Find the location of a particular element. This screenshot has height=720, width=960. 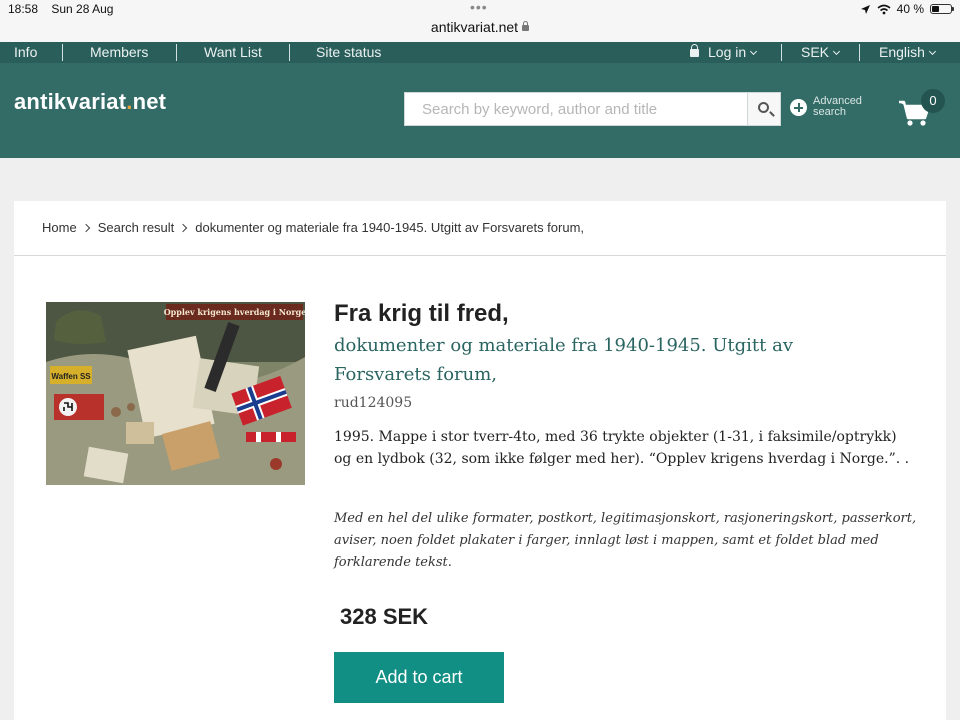

image-sign: Waffen SS is located at coordinates (71, 376).